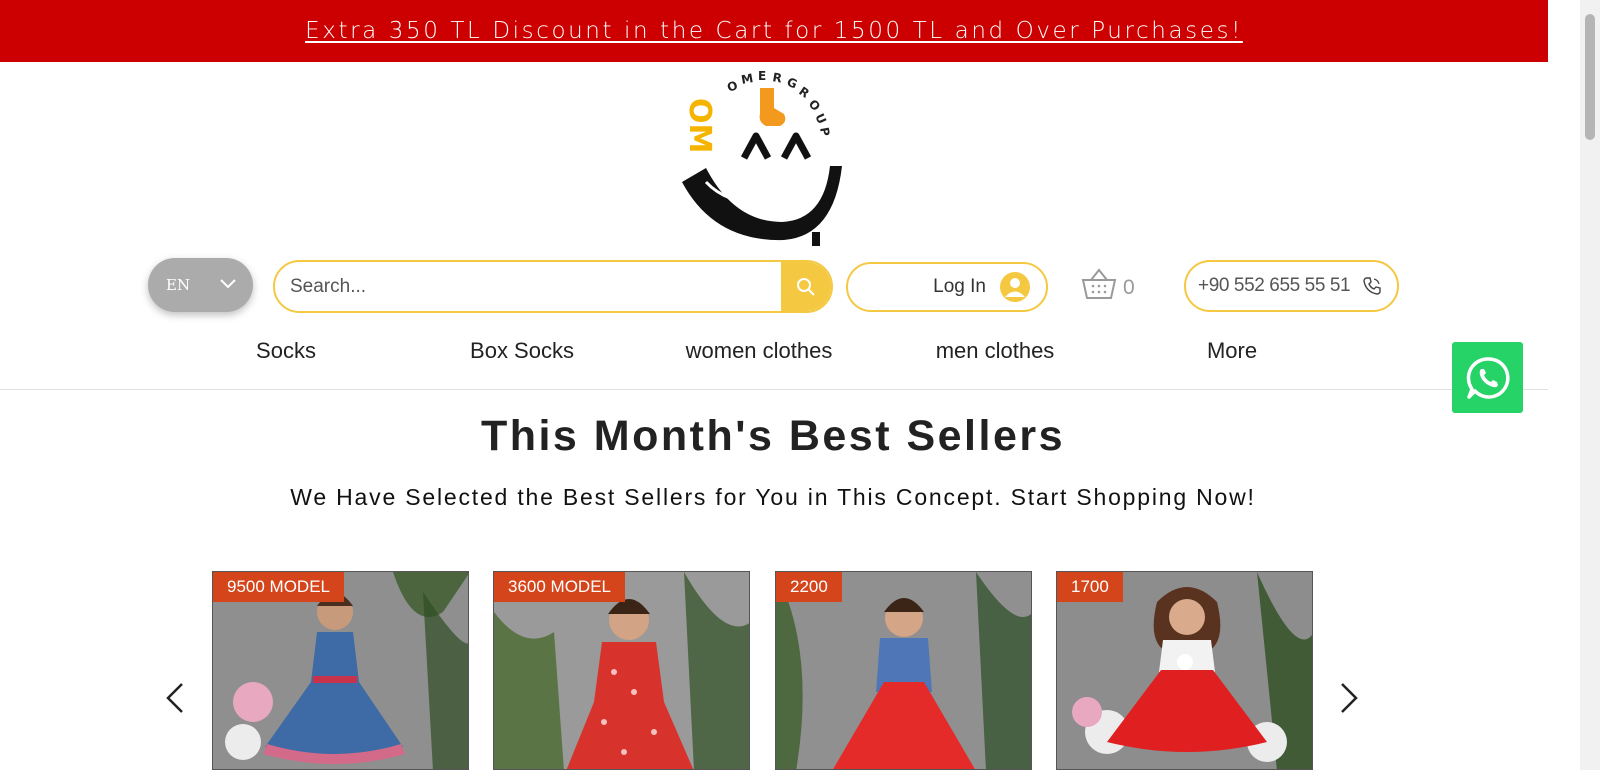 The height and width of the screenshot is (770, 1600). I want to click on scrollbar-thumb, so click(1590, 77).